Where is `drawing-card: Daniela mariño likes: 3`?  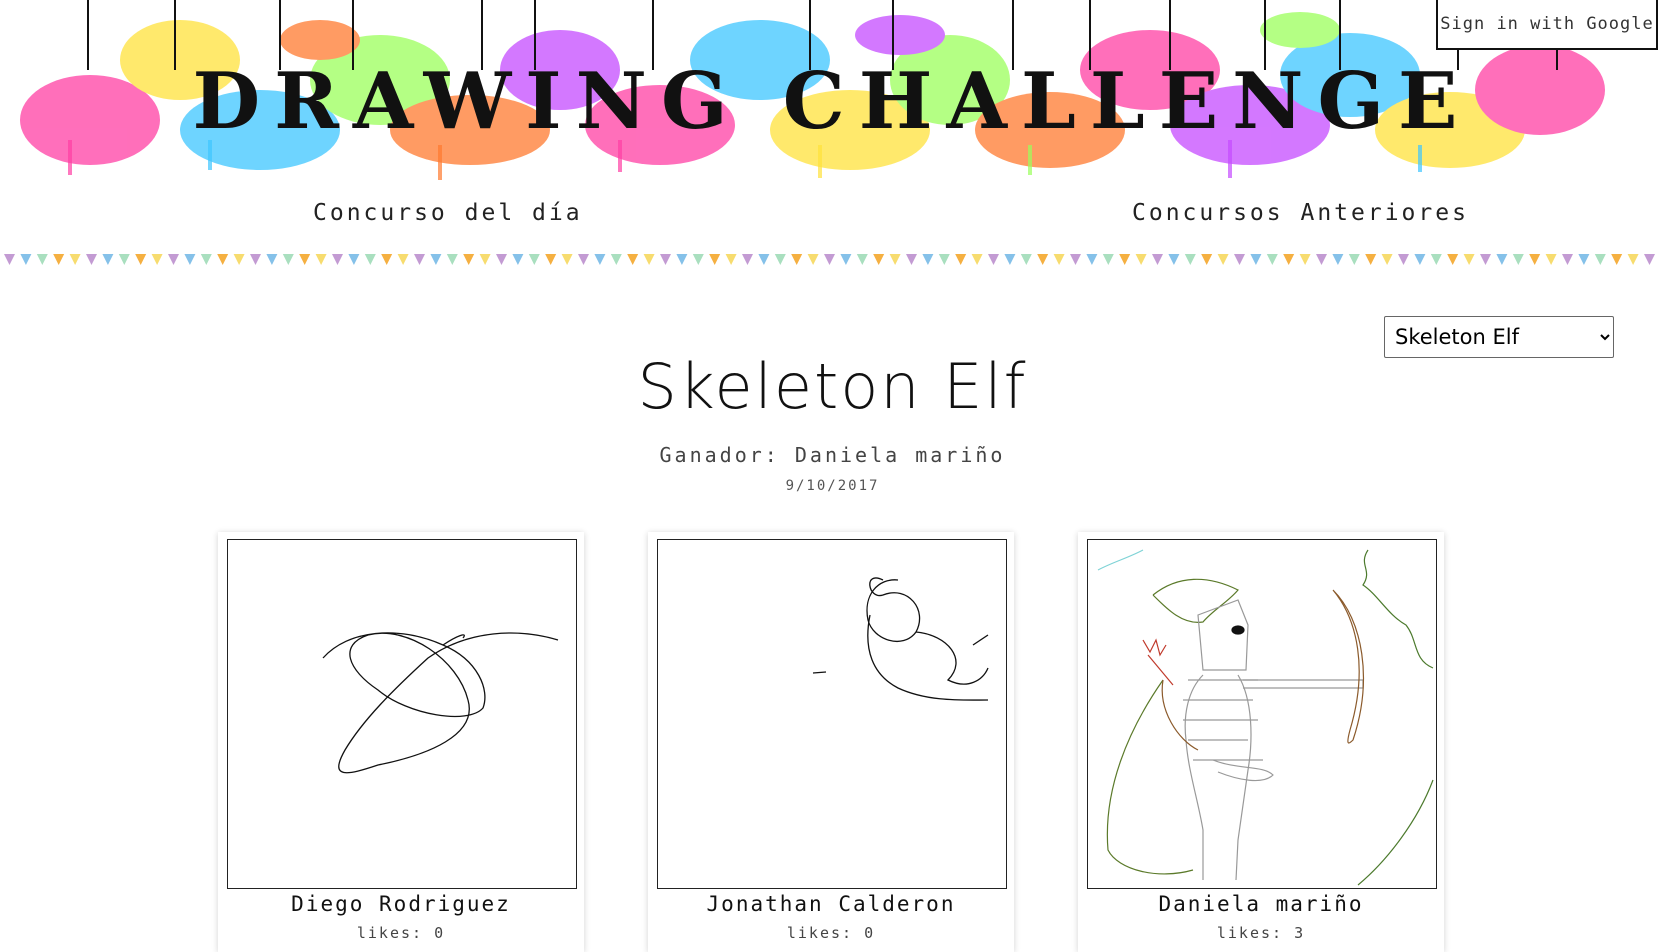 drawing-card: Daniela mariño likes: 3 is located at coordinates (1261, 742).